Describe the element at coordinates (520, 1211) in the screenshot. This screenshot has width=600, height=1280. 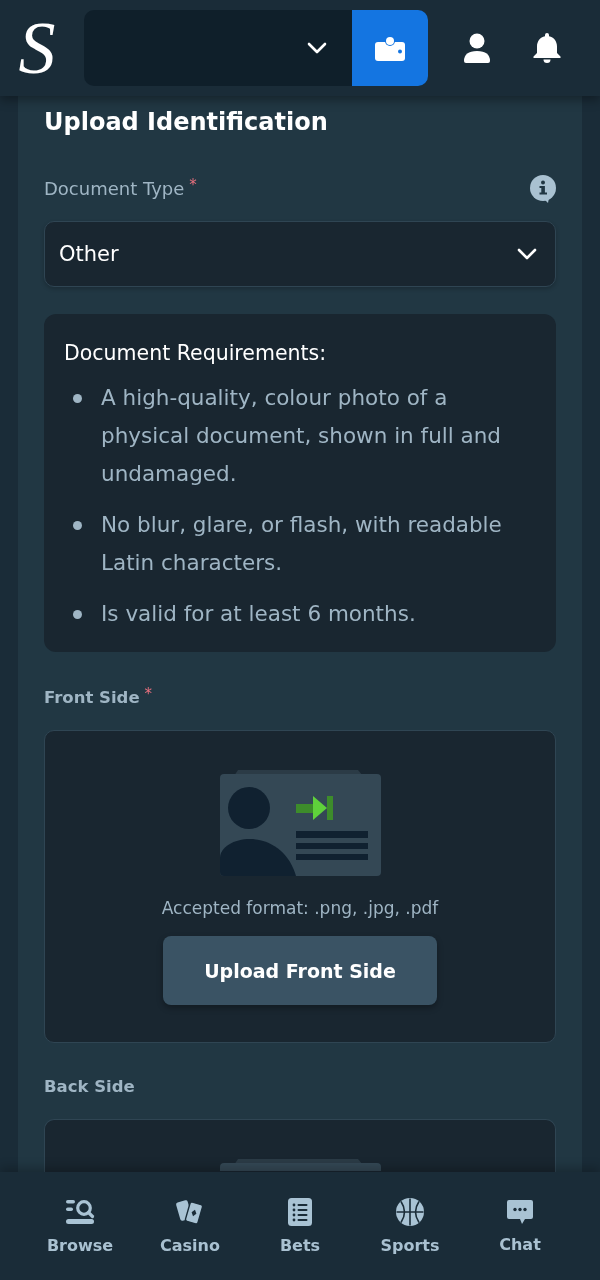
I see `chat-icon` at that location.